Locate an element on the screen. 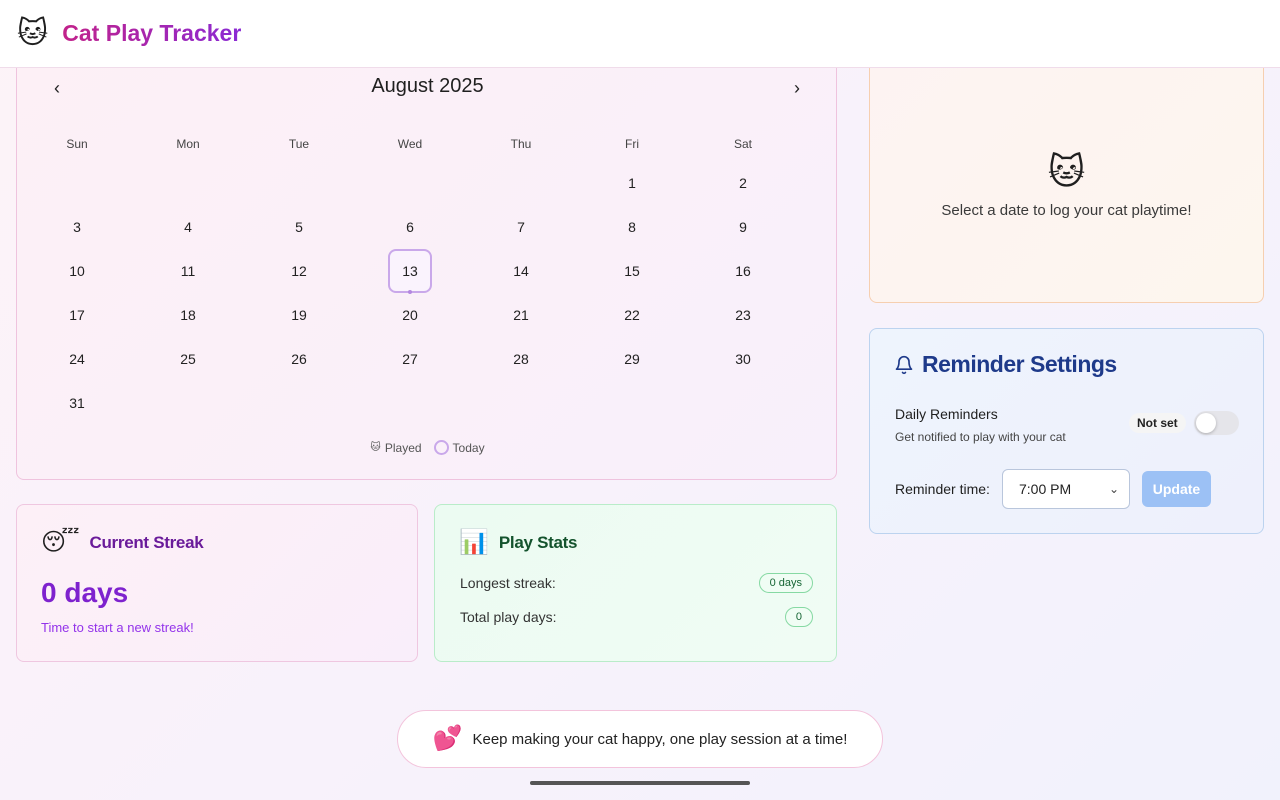 Image resolution: width=1280 pixels, height=800 pixels. home-indicator is located at coordinates (640, 783).